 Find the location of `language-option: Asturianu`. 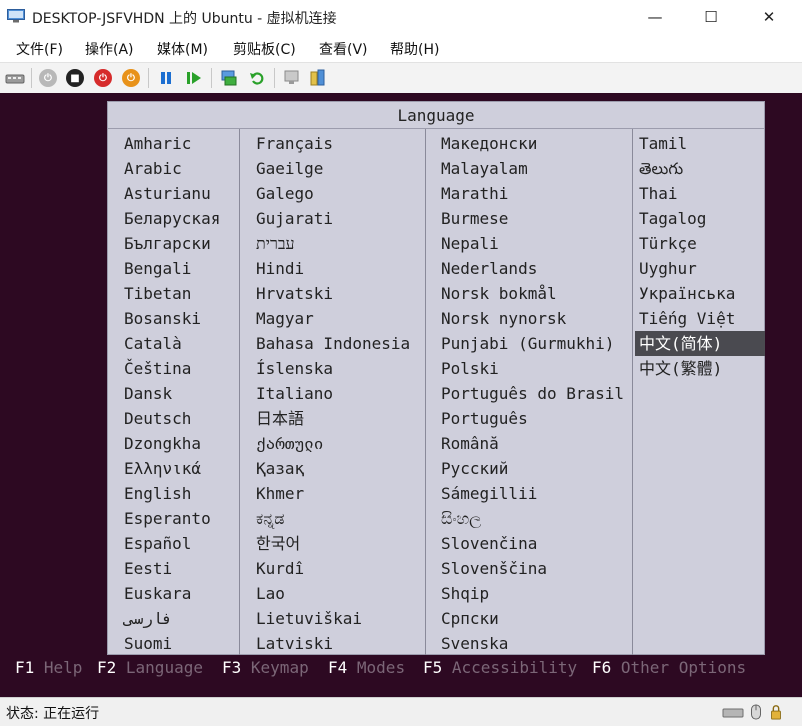

language-option: Asturianu is located at coordinates (179, 193).